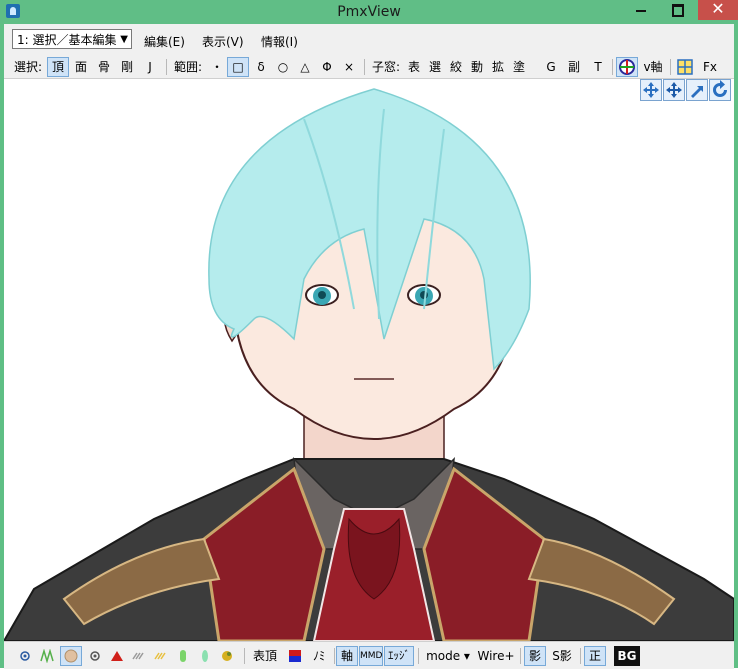 The image size is (738, 669). Describe the element at coordinates (305, 67) in the screenshot. I see `range-triangle-button: △` at that location.